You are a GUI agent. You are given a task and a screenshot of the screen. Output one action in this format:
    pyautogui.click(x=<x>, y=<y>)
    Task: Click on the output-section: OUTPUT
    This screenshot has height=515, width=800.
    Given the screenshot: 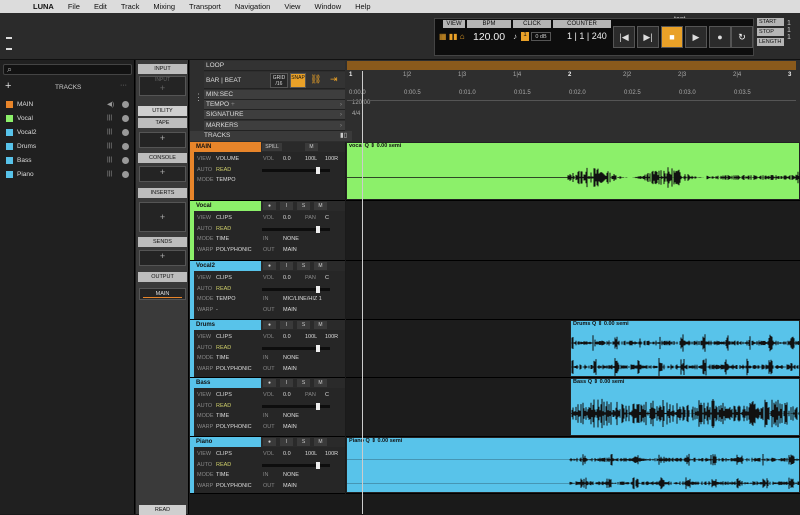 What is the action you would take?
    pyautogui.click(x=162, y=277)
    